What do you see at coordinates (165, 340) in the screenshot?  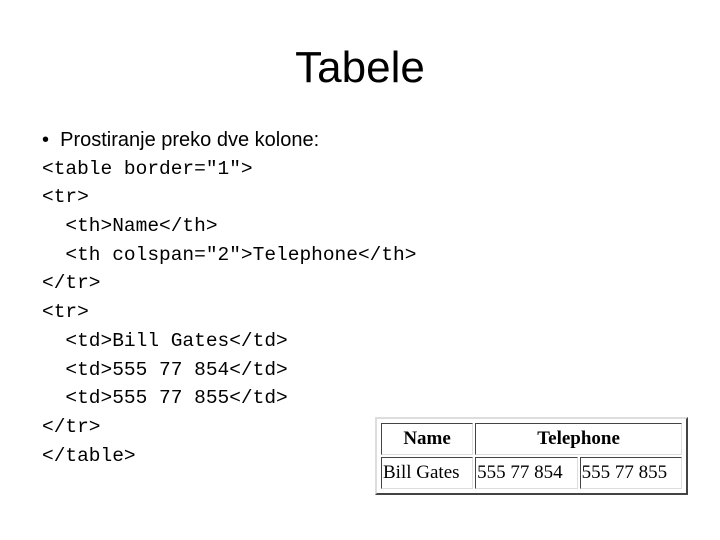 I see `code-line: <td>Bill Gates</td>` at bounding box center [165, 340].